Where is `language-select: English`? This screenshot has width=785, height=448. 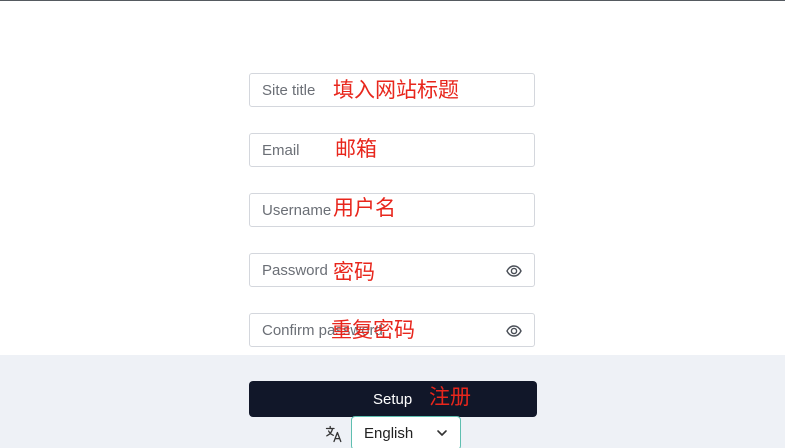
language-select: English is located at coordinates (406, 432).